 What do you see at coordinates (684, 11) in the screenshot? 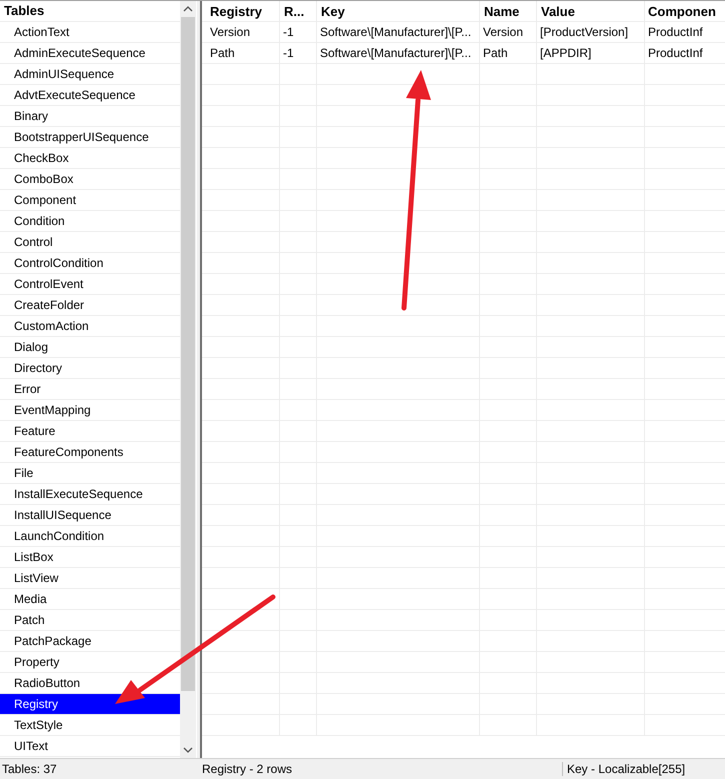
I see `column-header: Componen` at bounding box center [684, 11].